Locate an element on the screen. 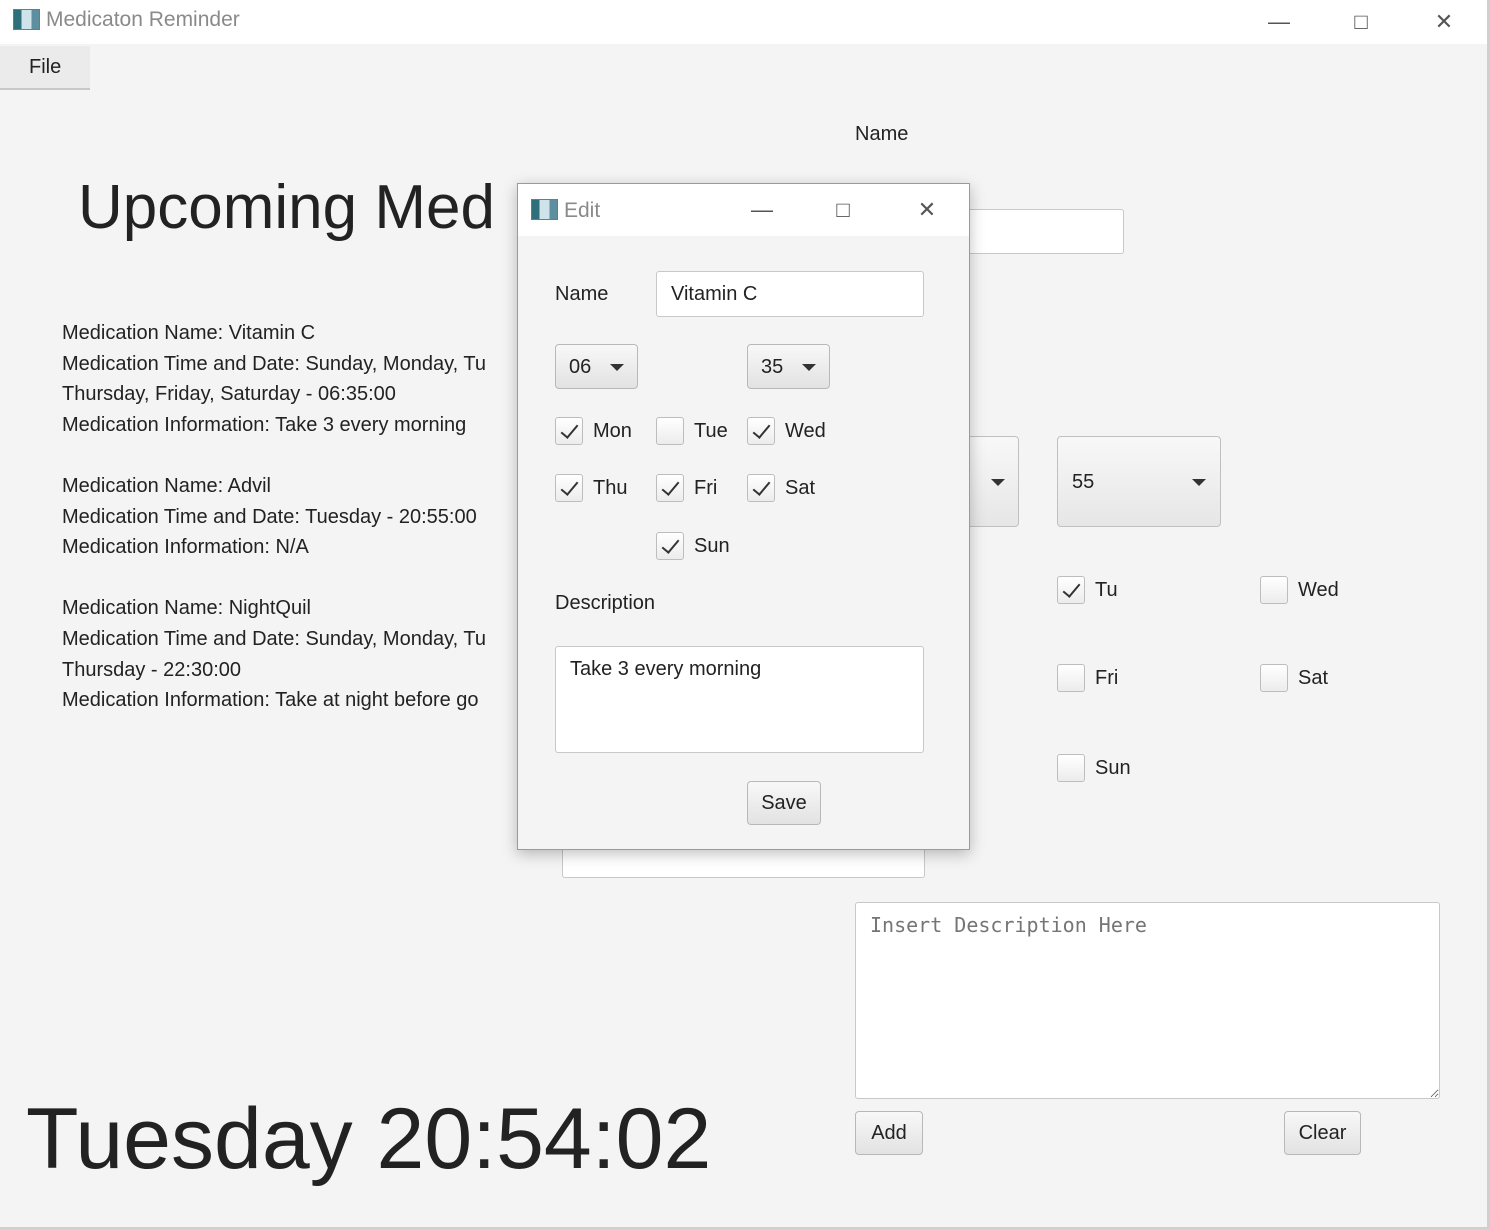 This screenshot has width=1490, height=1229. checkbox-label: Thu is located at coordinates (610, 487).